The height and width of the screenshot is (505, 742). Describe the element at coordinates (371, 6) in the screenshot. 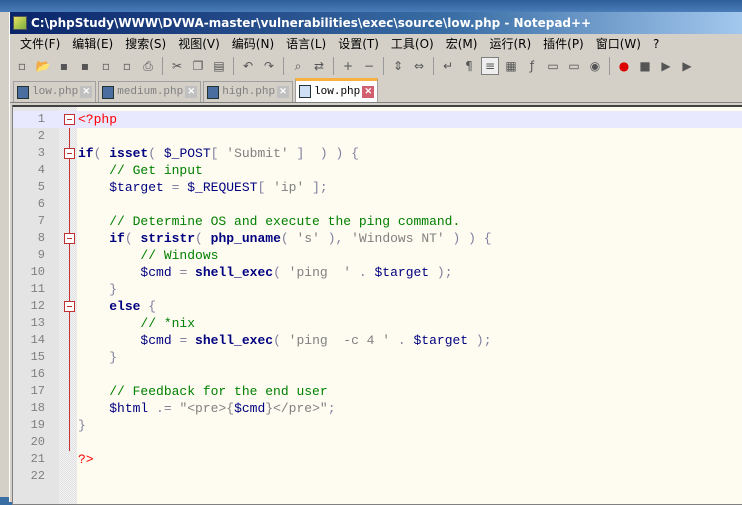

I see `desktop-background` at that location.